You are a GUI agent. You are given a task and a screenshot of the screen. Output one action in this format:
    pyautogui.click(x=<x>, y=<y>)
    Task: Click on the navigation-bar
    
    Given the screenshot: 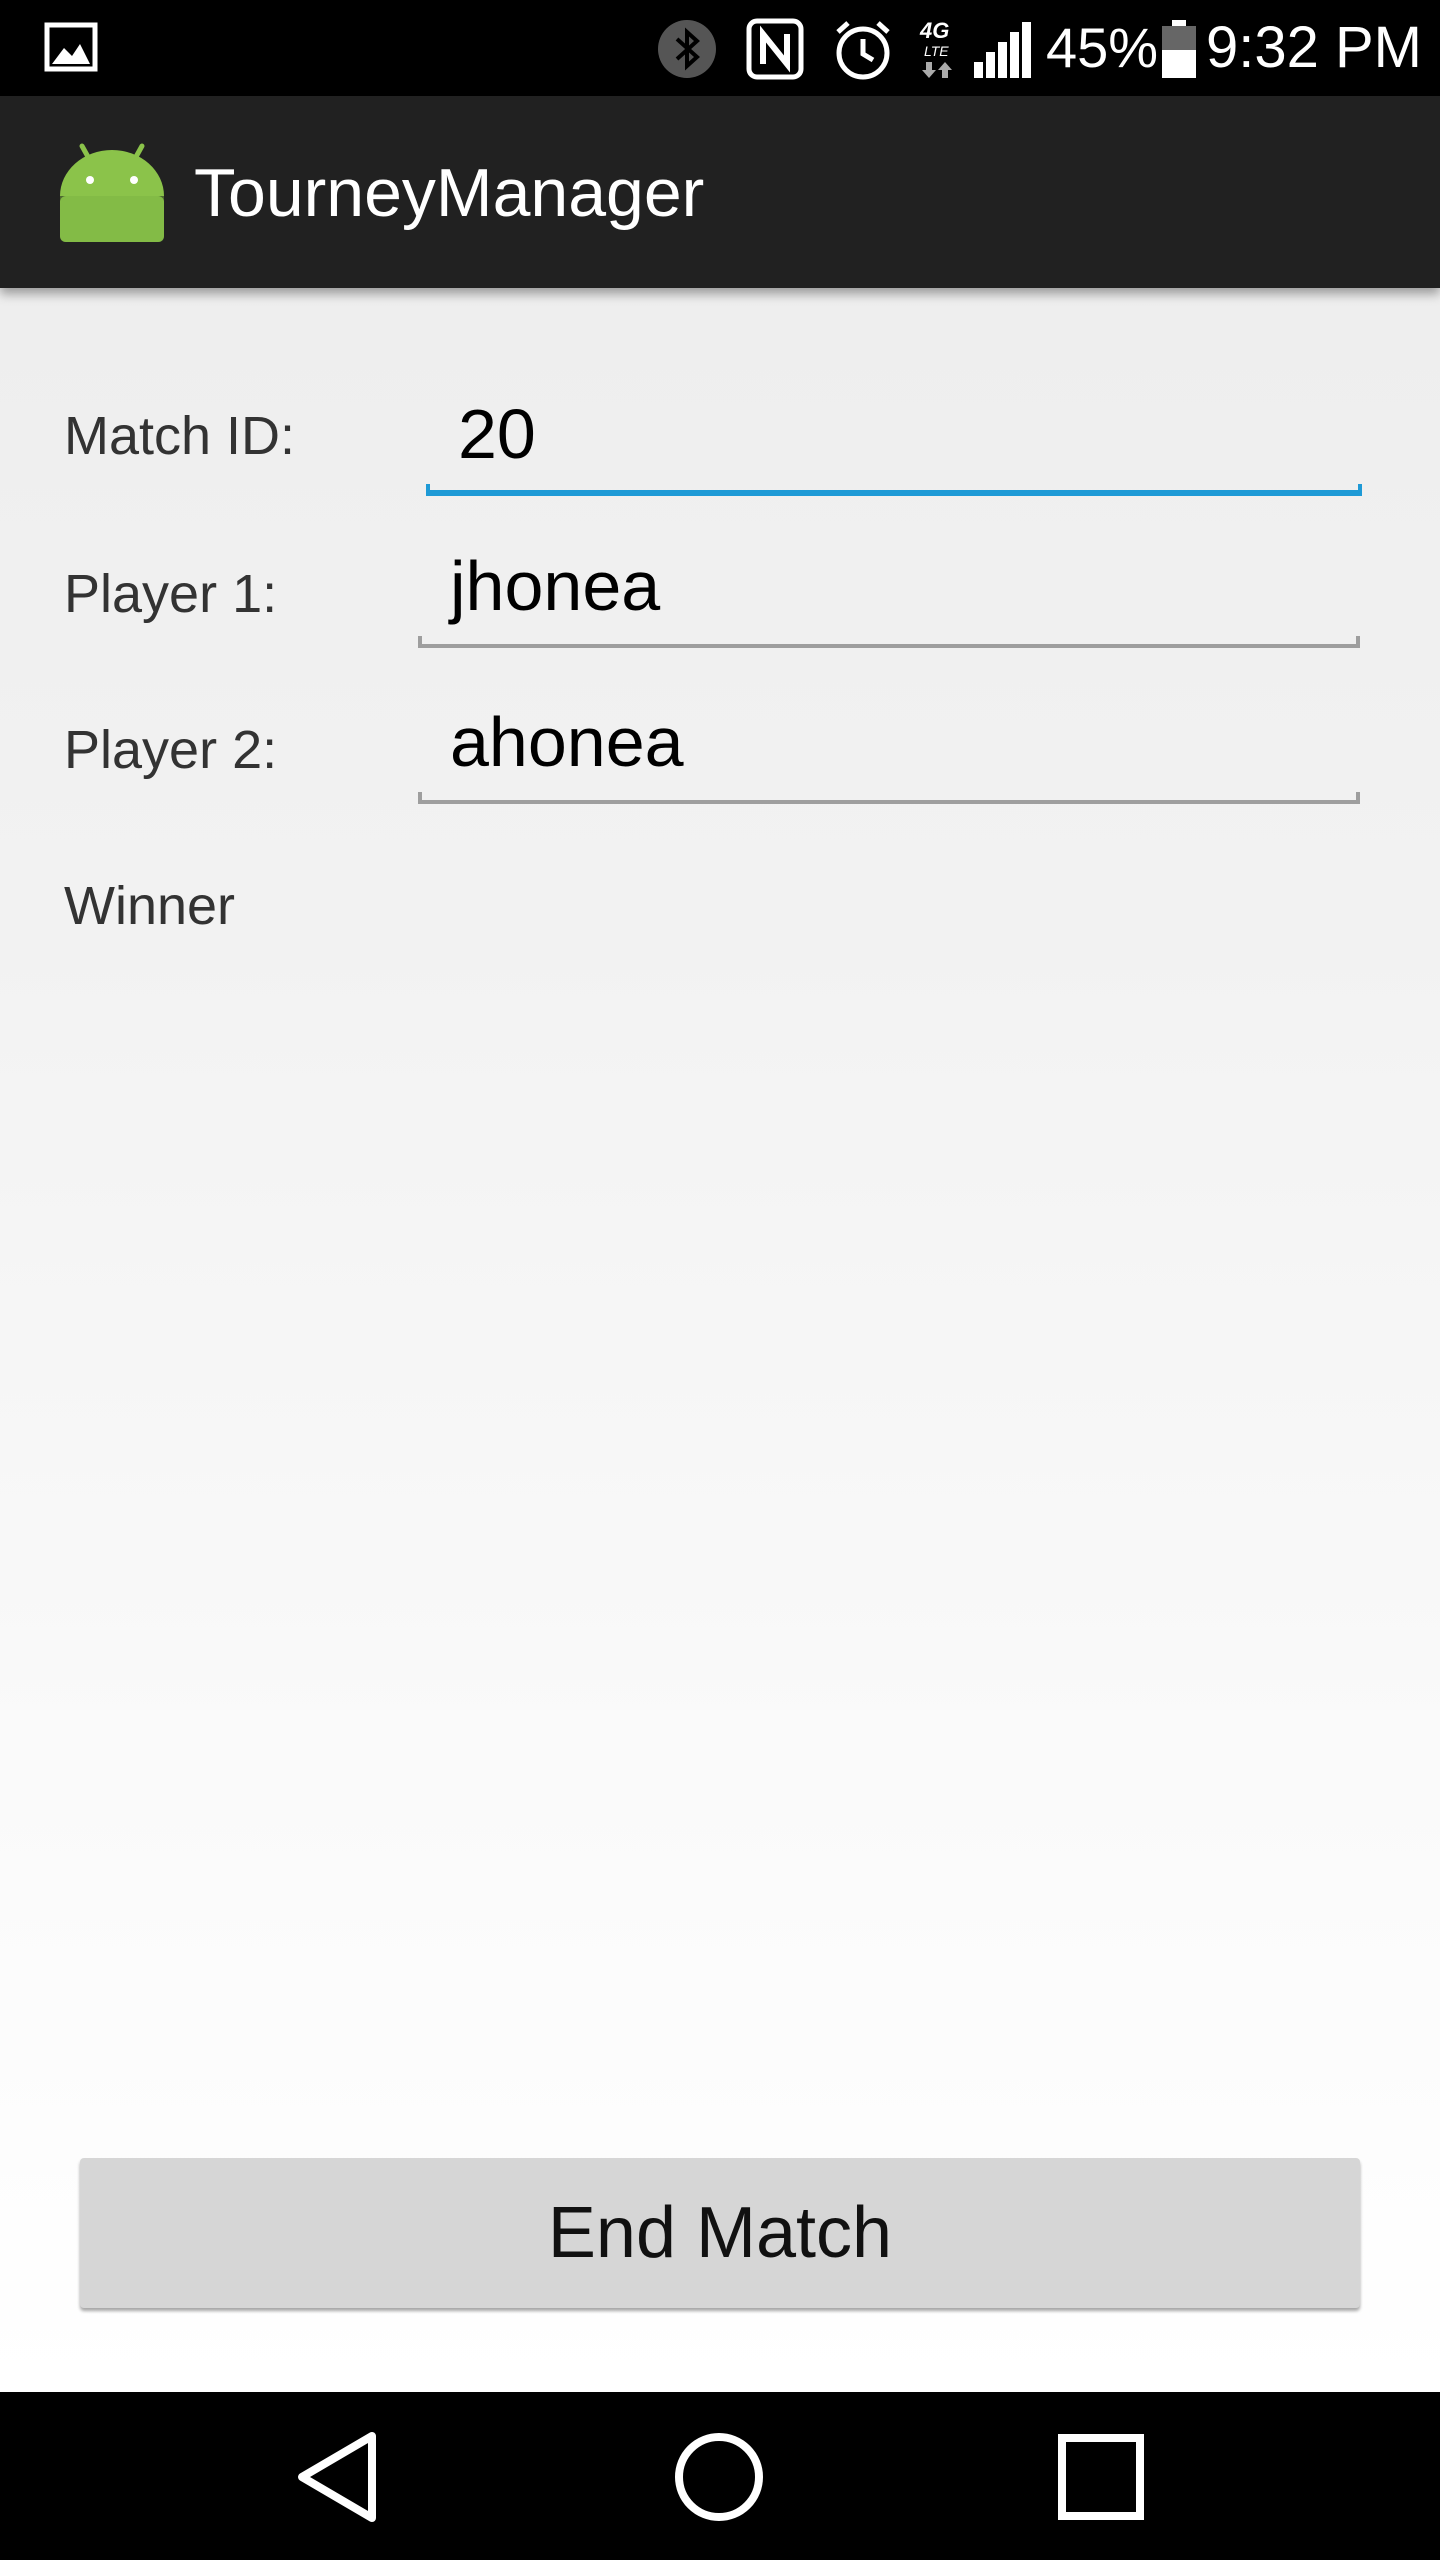 What is the action you would take?
    pyautogui.click(x=720, y=2476)
    